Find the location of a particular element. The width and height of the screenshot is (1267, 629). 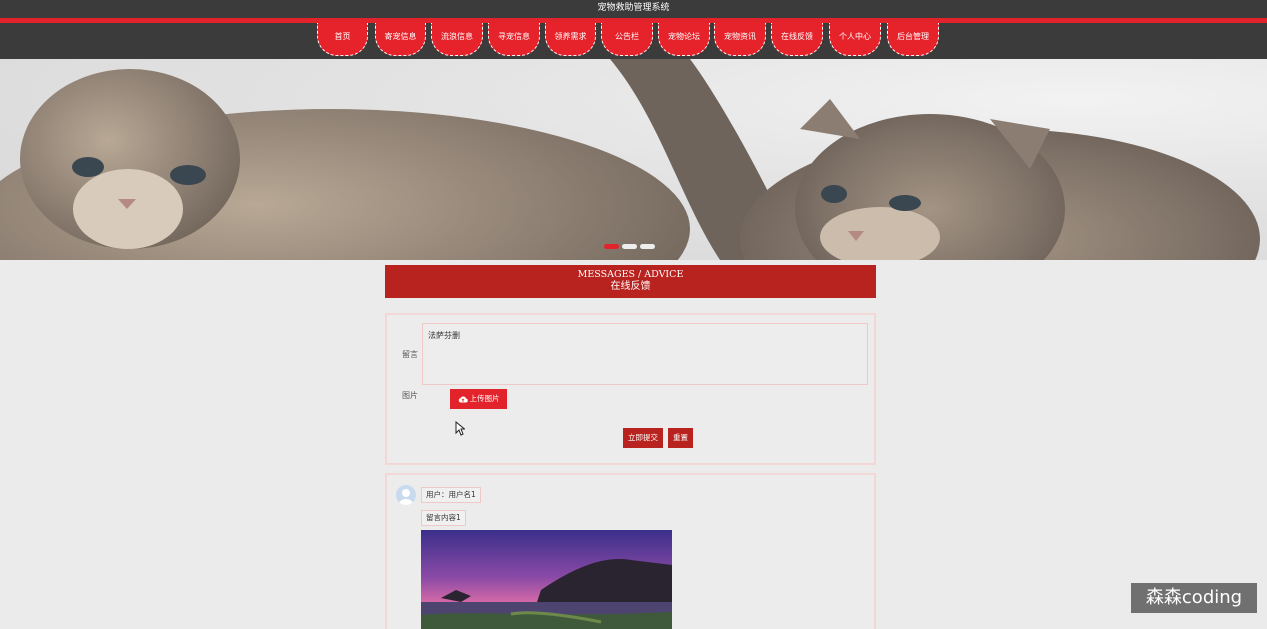

nav-item-feedback: 在线反馈 is located at coordinates (797, 39).